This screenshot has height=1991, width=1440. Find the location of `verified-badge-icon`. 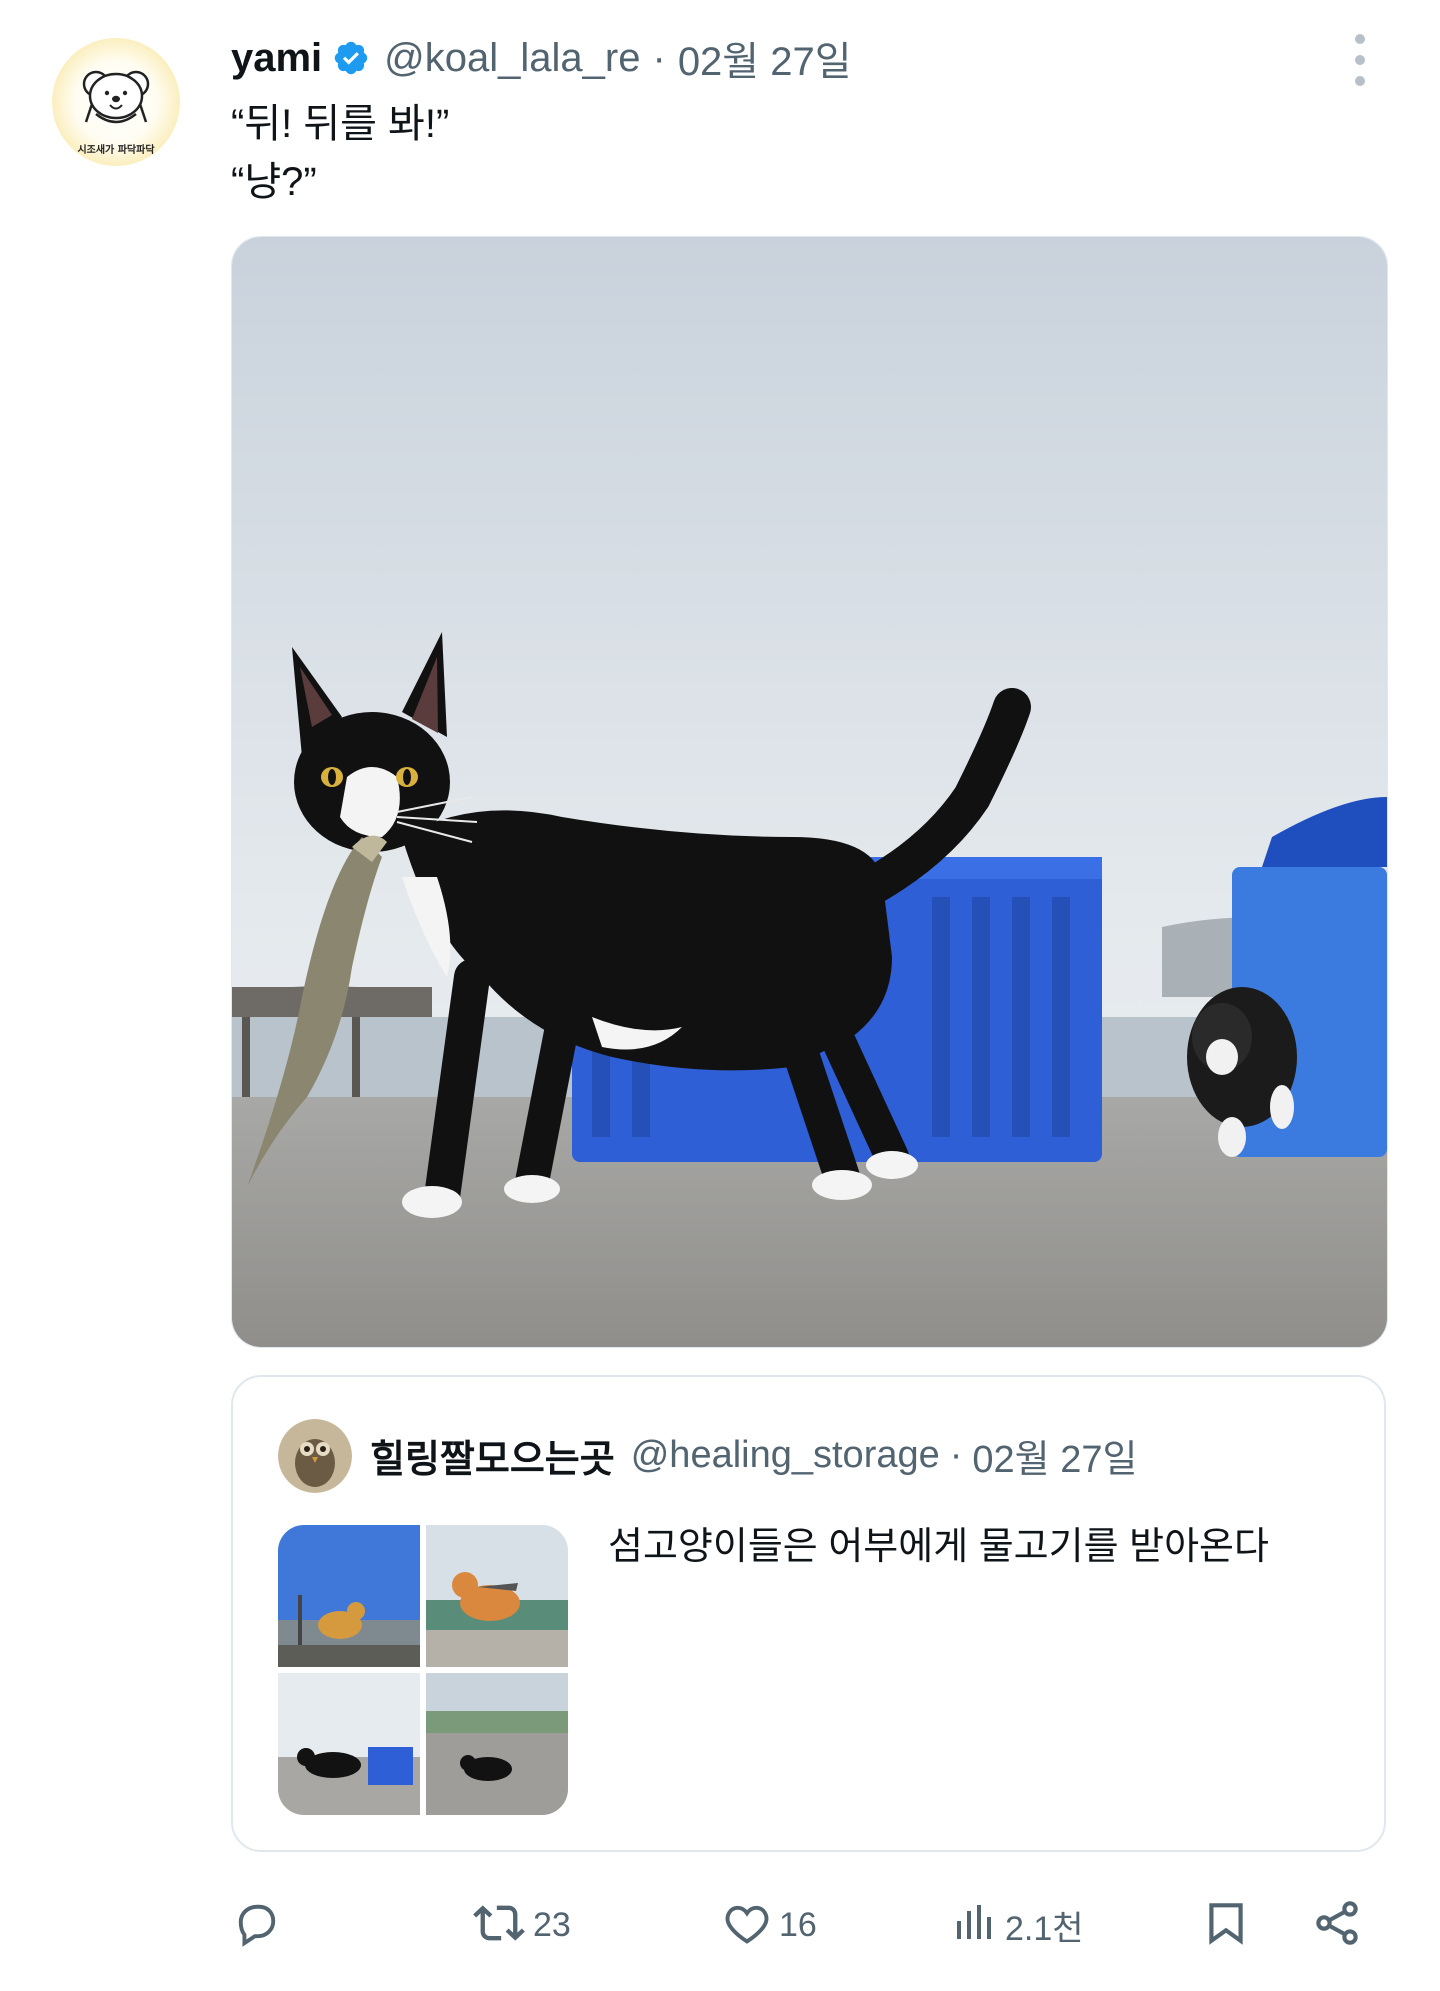

verified-badge-icon is located at coordinates (351, 58).